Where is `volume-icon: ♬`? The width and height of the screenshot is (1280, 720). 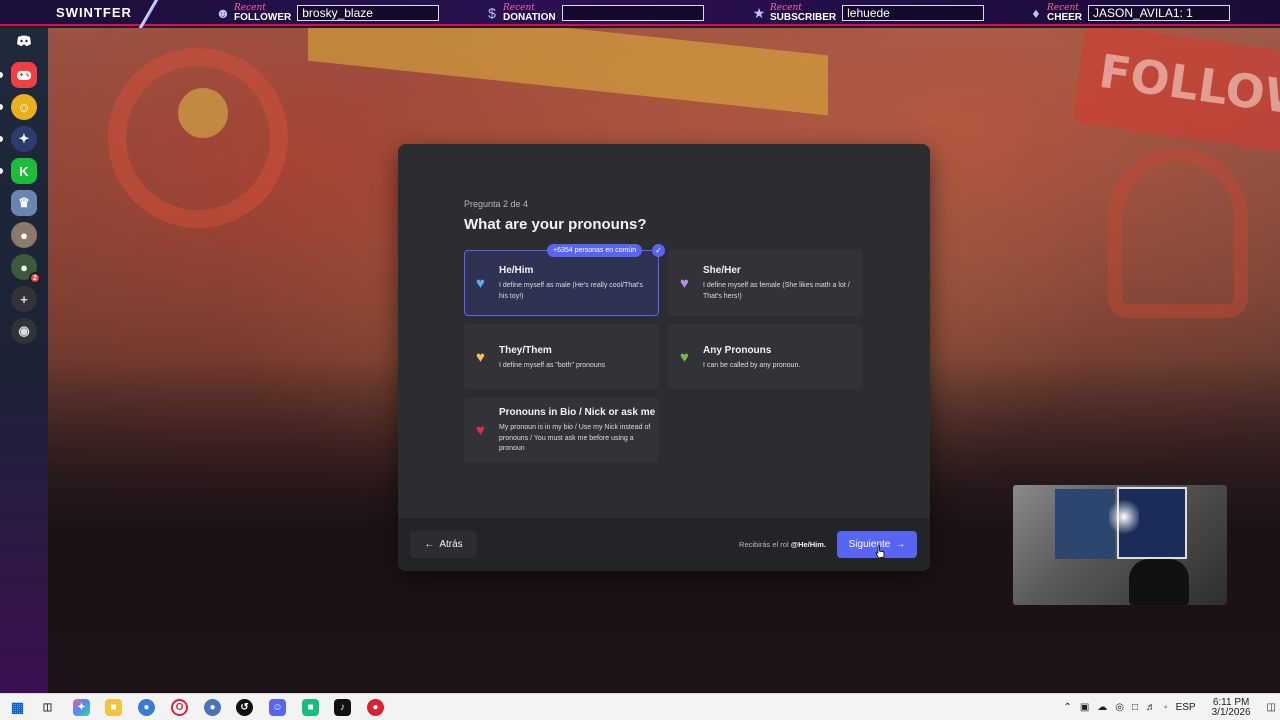 volume-icon: ♬ is located at coordinates (1151, 707).